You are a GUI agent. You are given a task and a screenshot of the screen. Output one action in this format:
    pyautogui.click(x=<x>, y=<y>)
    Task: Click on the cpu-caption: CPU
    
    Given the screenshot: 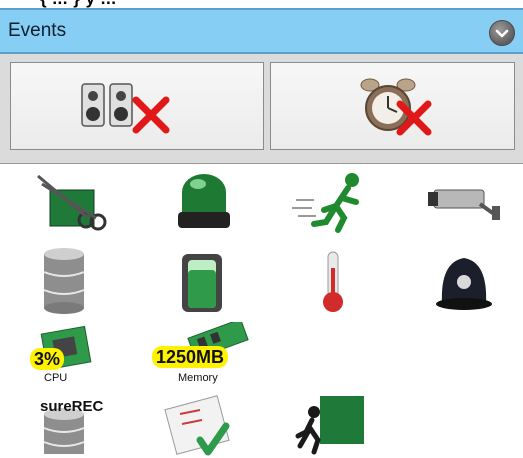 What is the action you would take?
    pyautogui.click(x=56, y=378)
    